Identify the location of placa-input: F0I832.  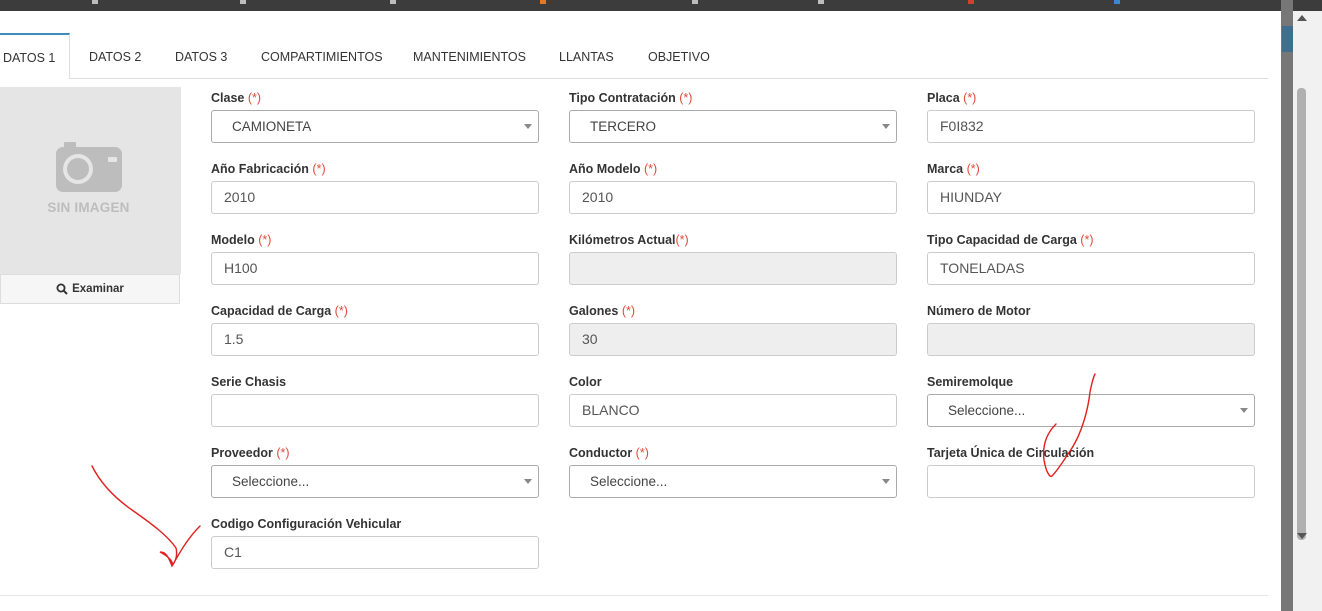
(1091, 126).